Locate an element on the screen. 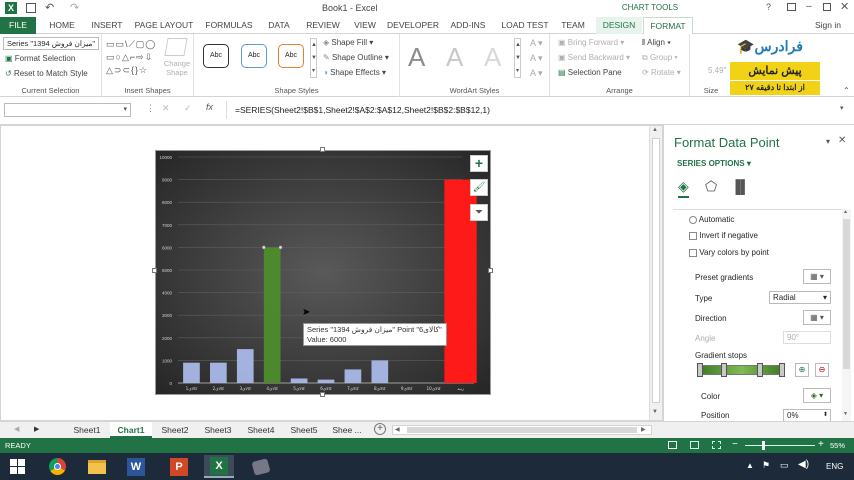 The height and width of the screenshot is (480, 854). style-swatch-2: Abc is located at coordinates (254, 56).